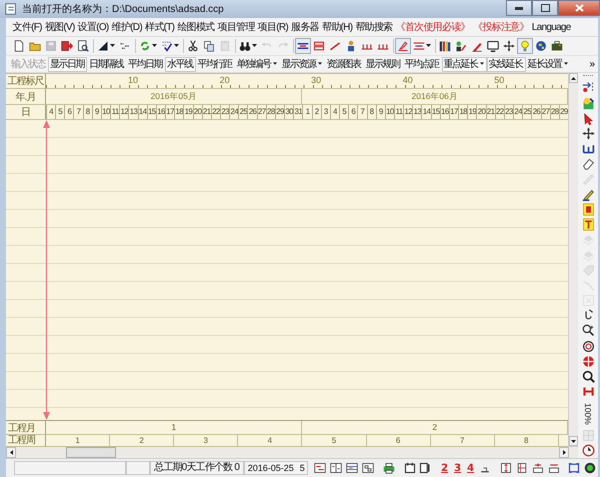 Image resolution: width=600 pixels, height=477 pixels. Describe the element at coordinates (26, 112) in the screenshot. I see `row-header: 日` at that location.